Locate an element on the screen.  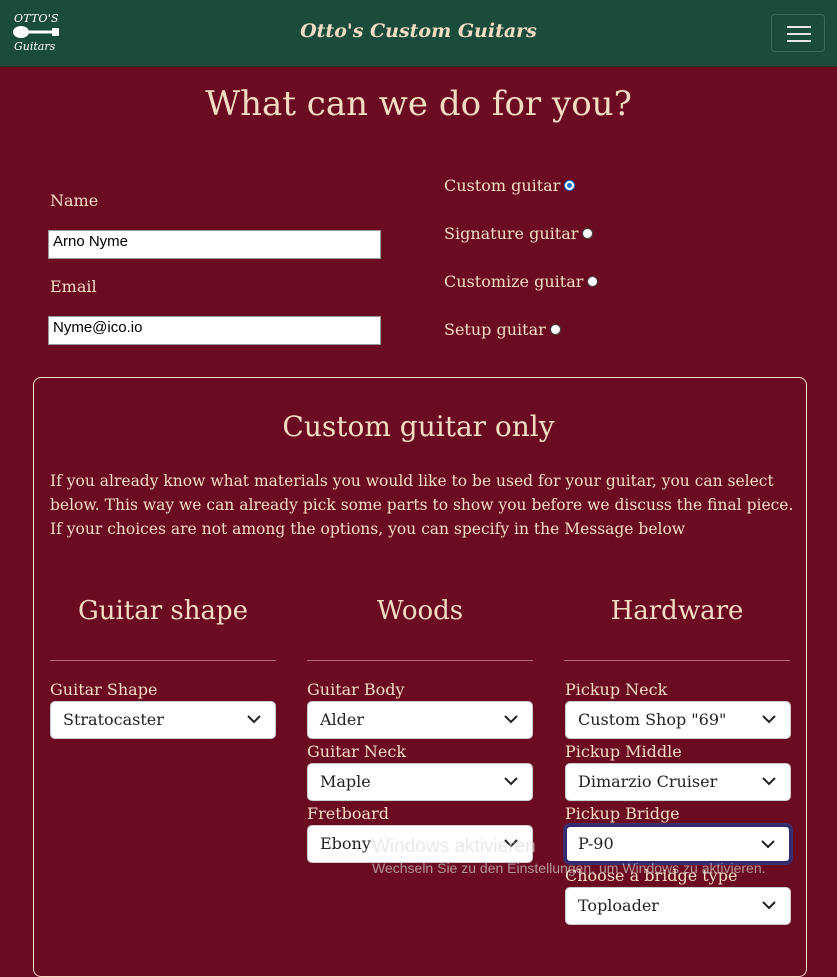
email-input: Nyme@ico.io is located at coordinates (214, 330).